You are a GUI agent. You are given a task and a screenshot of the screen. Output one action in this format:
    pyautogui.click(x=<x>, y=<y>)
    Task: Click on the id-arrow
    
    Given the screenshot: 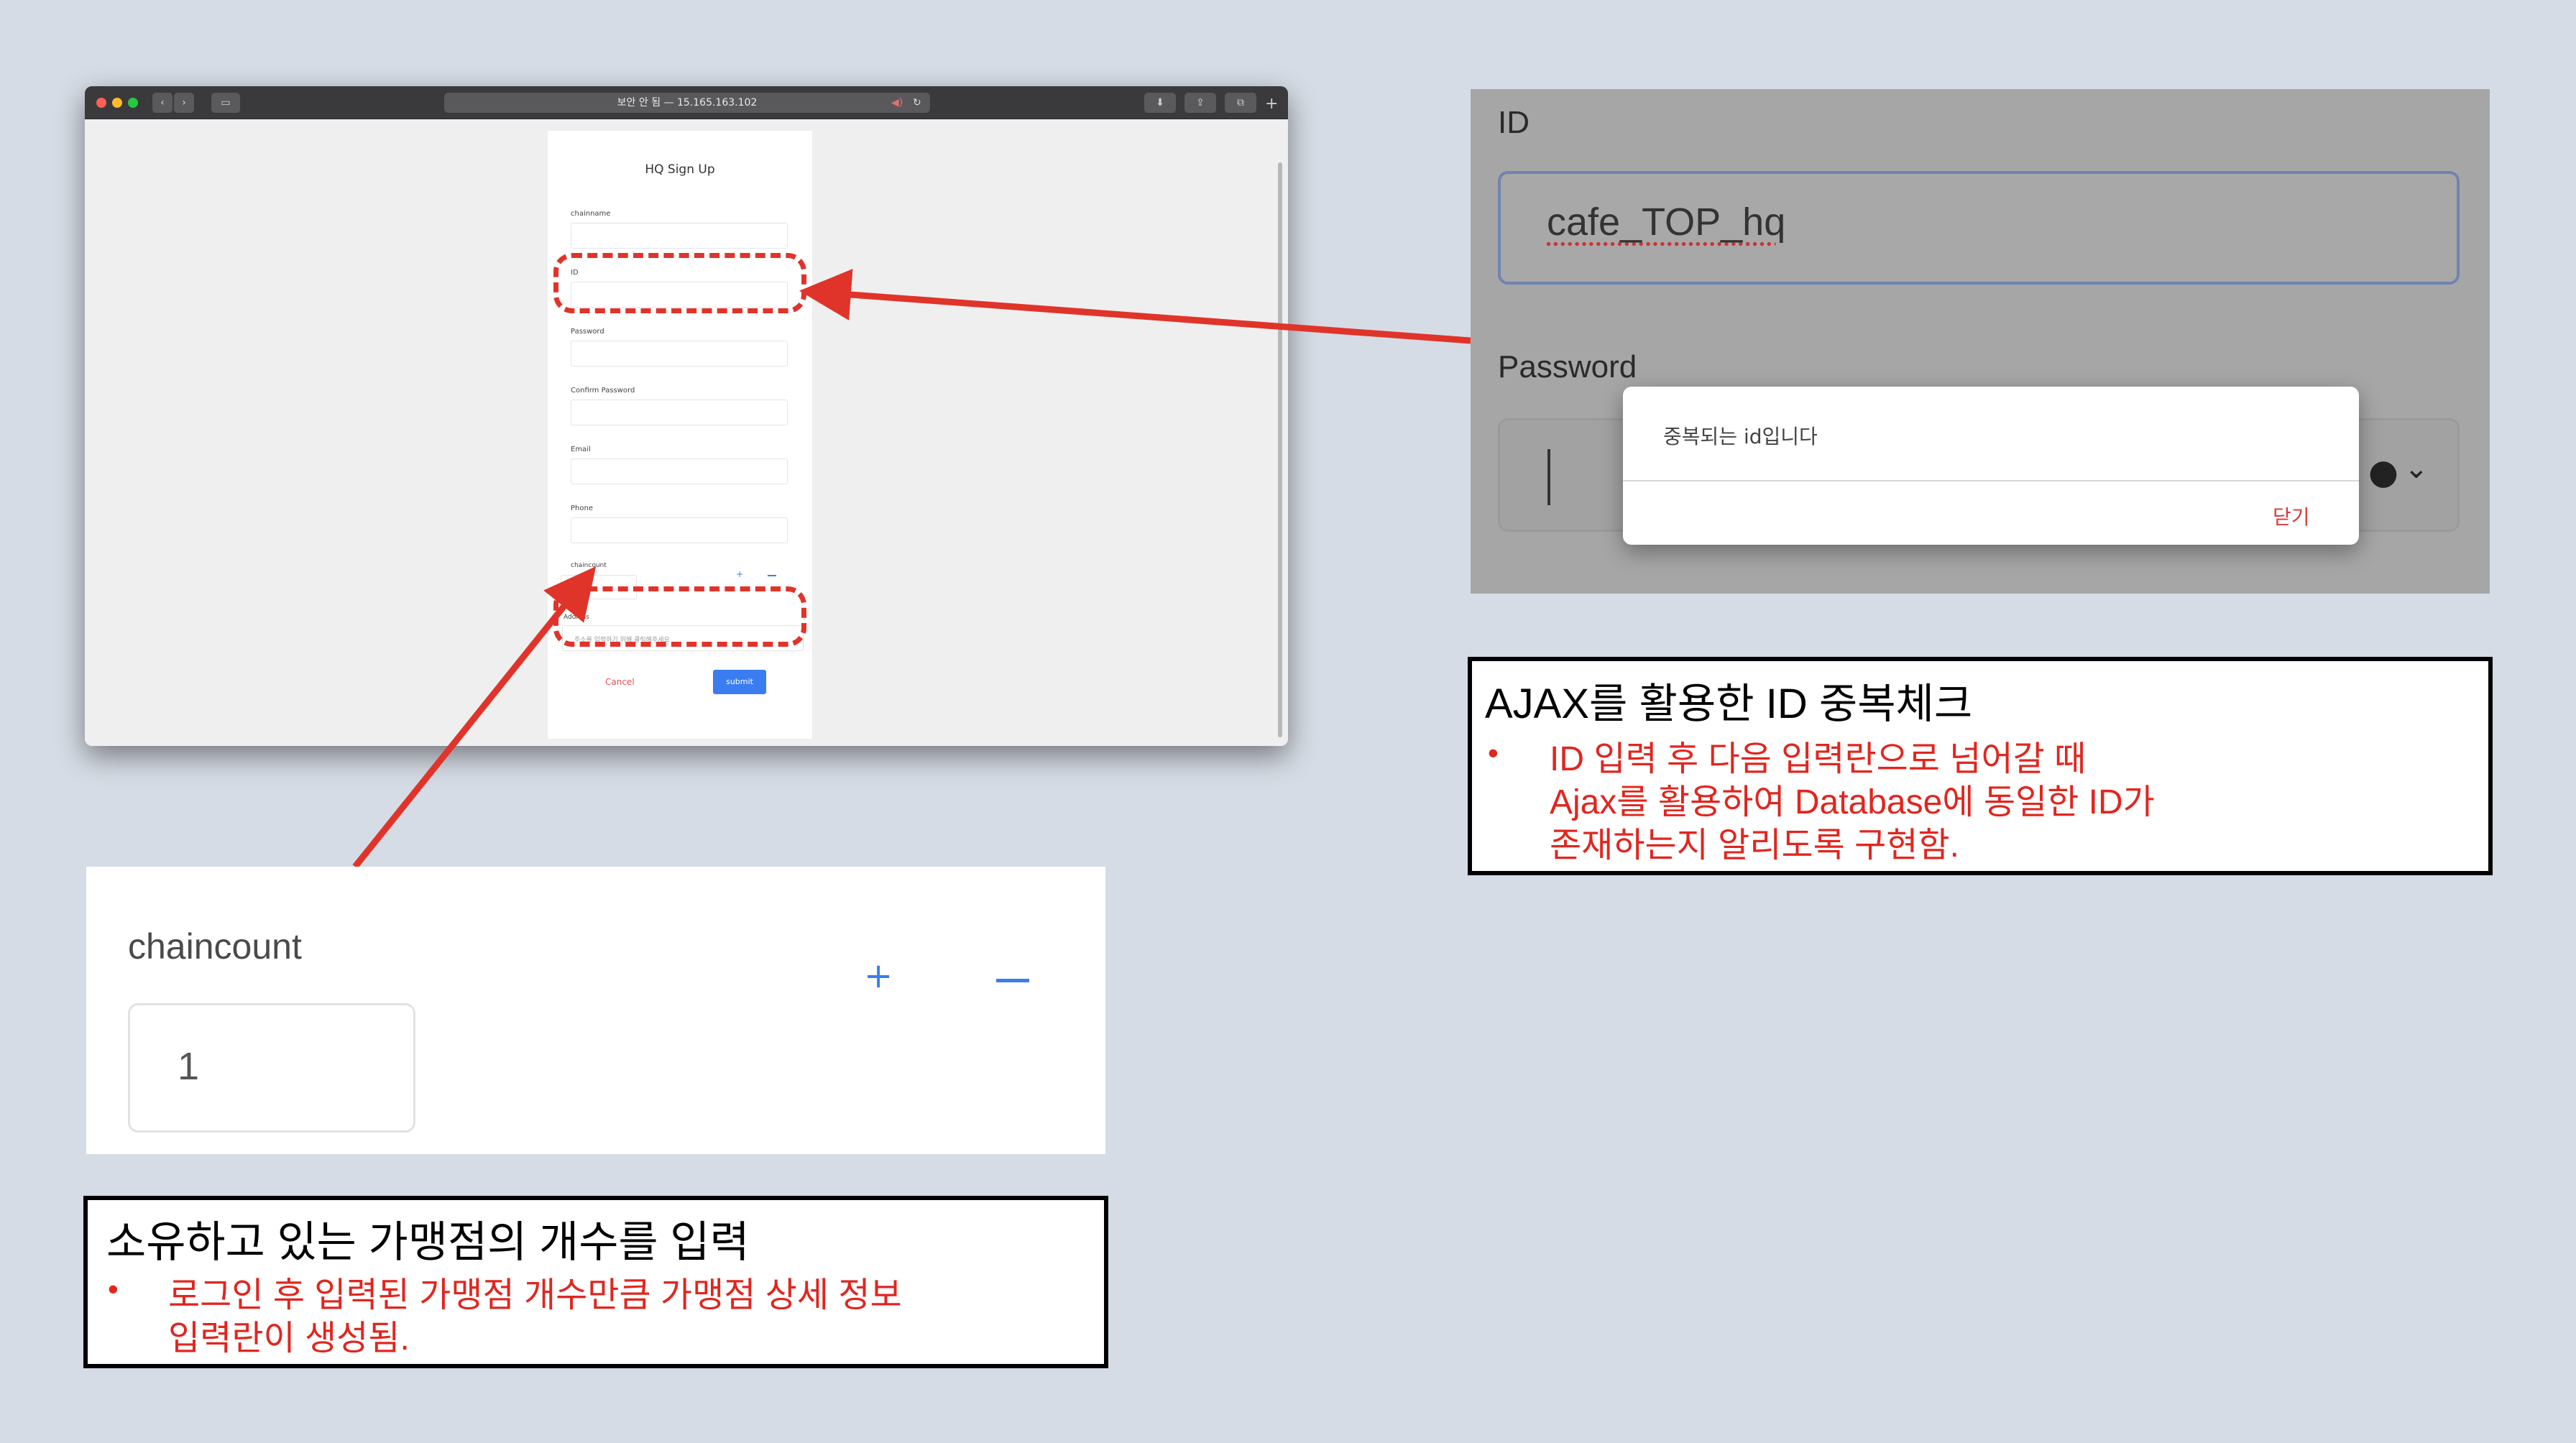 What is the action you would take?
    pyautogui.click(x=1135, y=306)
    